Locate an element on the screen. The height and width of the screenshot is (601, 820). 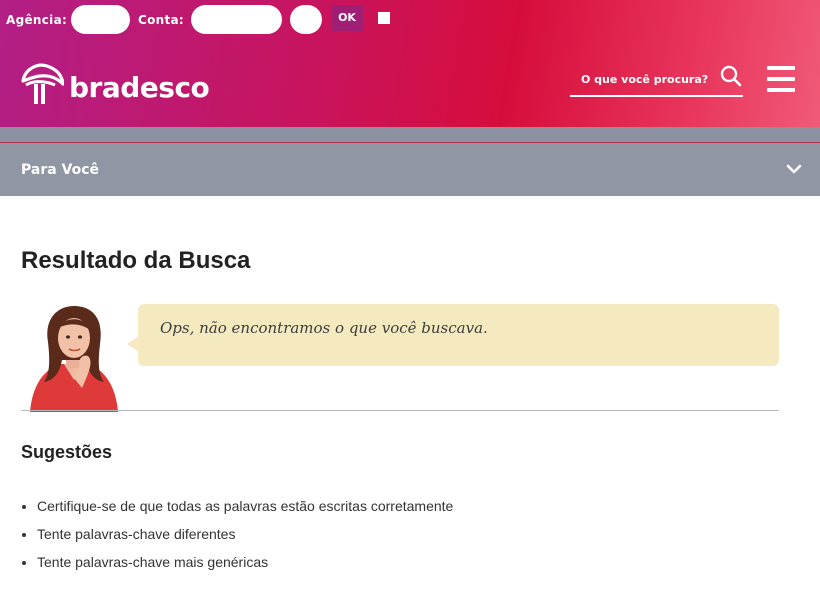
search-placeholder: O que você procura? is located at coordinates (644, 79).